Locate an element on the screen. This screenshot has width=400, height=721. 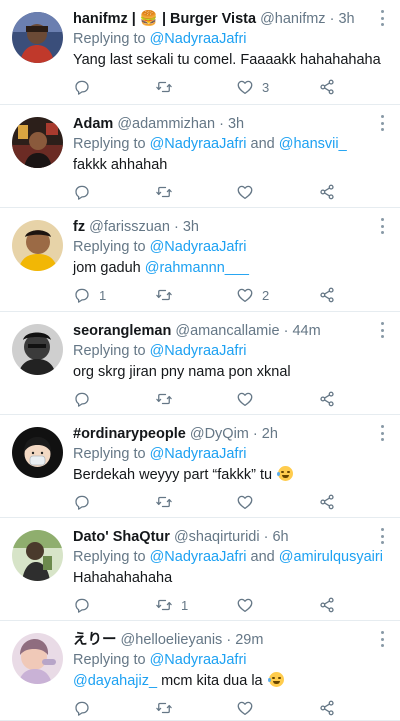
text-mention: @rahmannn___ is located at coordinates (197, 268).